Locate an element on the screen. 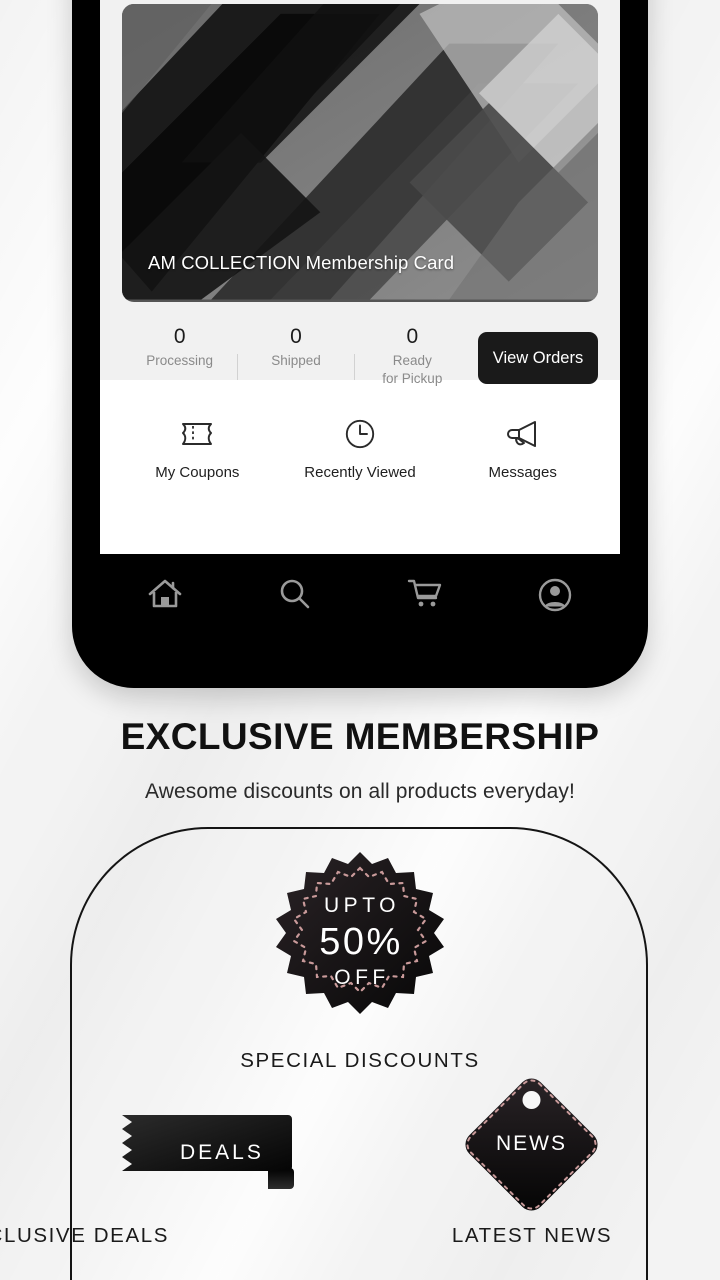 Image resolution: width=720 pixels, height=1280 pixels. clock-icon is located at coordinates (360, 434).